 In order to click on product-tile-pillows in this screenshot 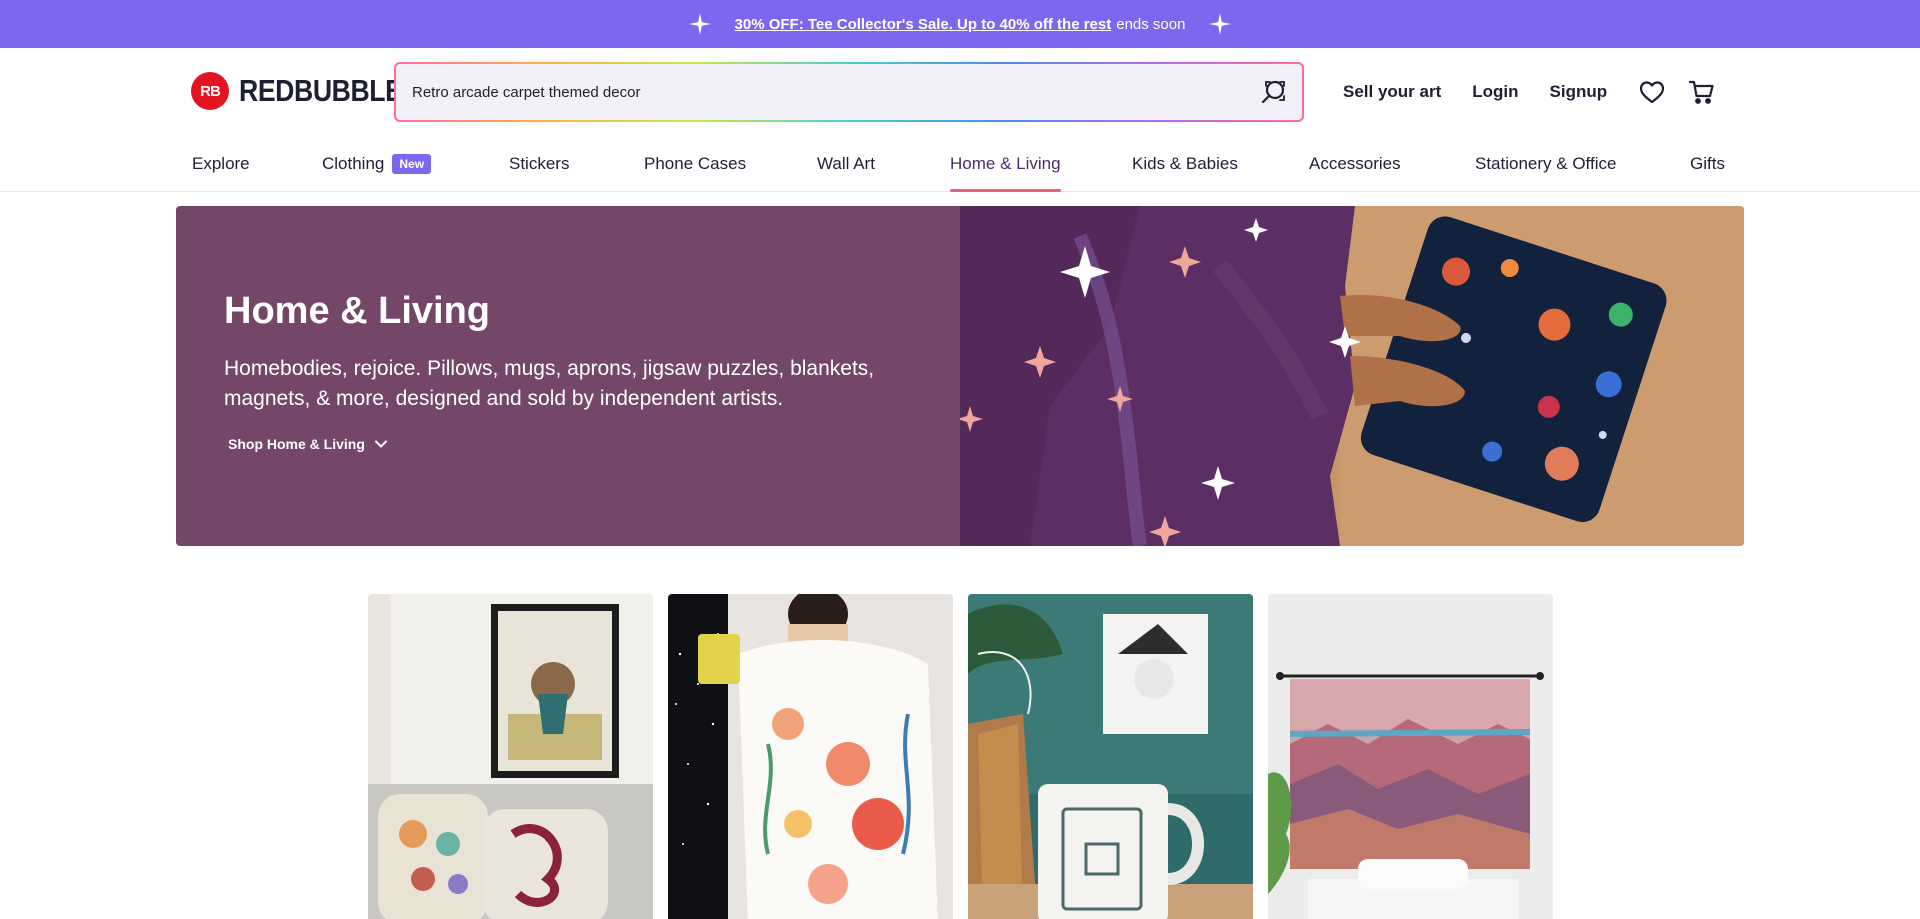, I will do `click(510, 756)`.